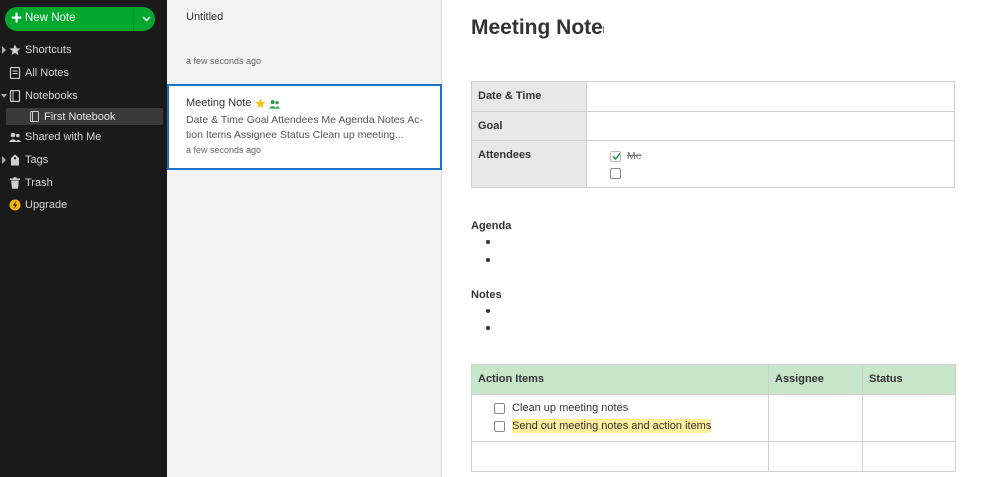 Image resolution: width=1000 pixels, height=477 pixels. What do you see at coordinates (782, 173) in the screenshot?
I see `attendee-row` at bounding box center [782, 173].